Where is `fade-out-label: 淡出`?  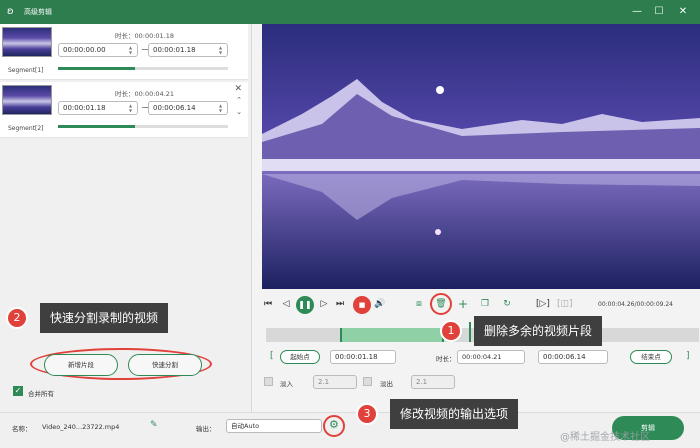 fade-out-label: 淡出 is located at coordinates (386, 384).